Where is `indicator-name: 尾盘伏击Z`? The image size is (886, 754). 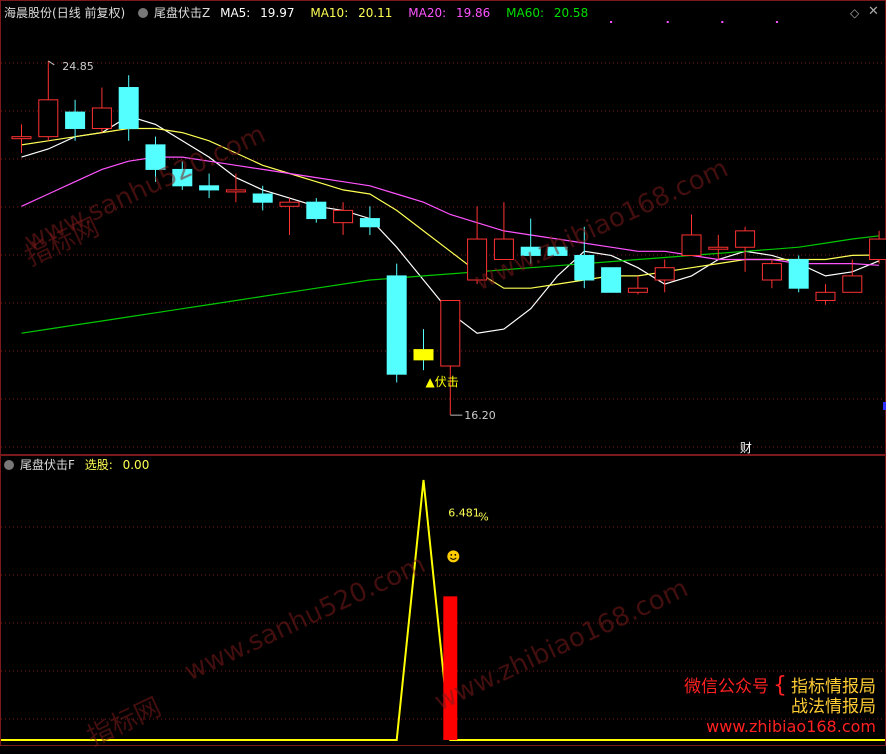 indicator-name: 尾盘伏击Z is located at coordinates (182, 13).